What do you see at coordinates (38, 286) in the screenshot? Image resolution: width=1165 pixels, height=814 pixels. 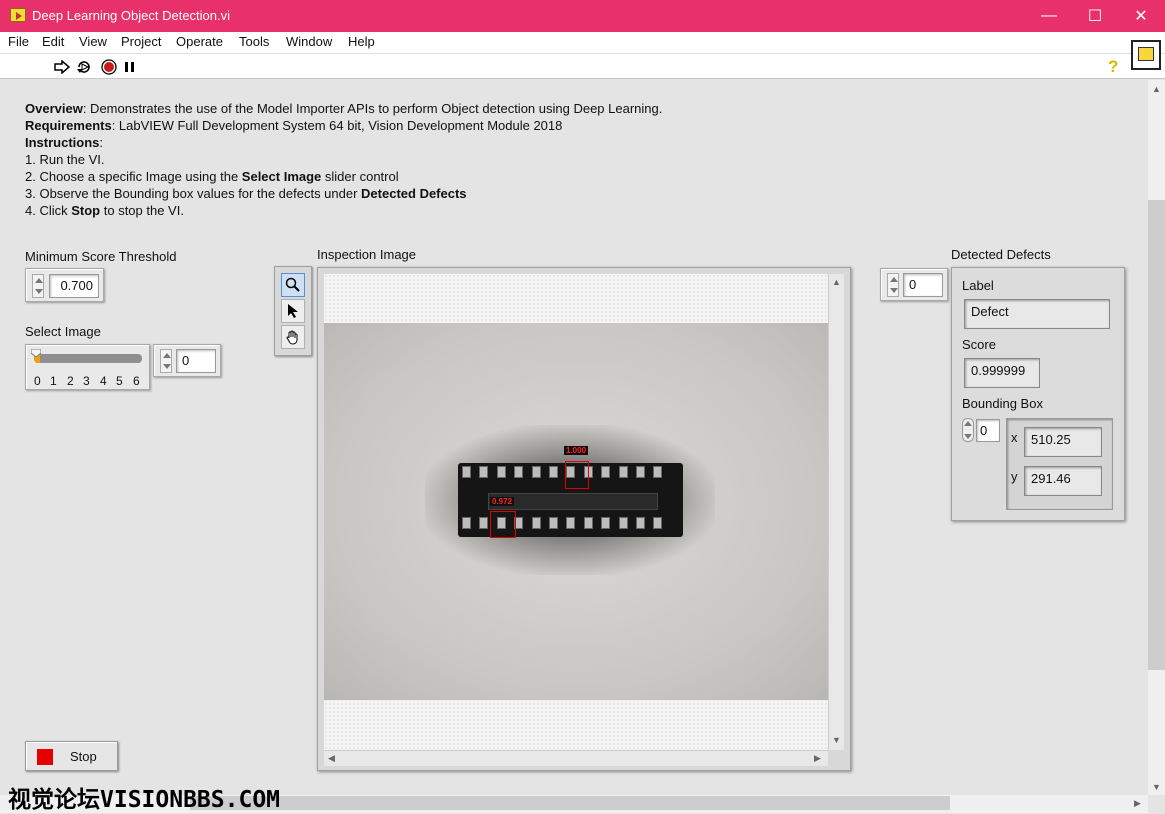 I see `min-score-stepper` at bounding box center [38, 286].